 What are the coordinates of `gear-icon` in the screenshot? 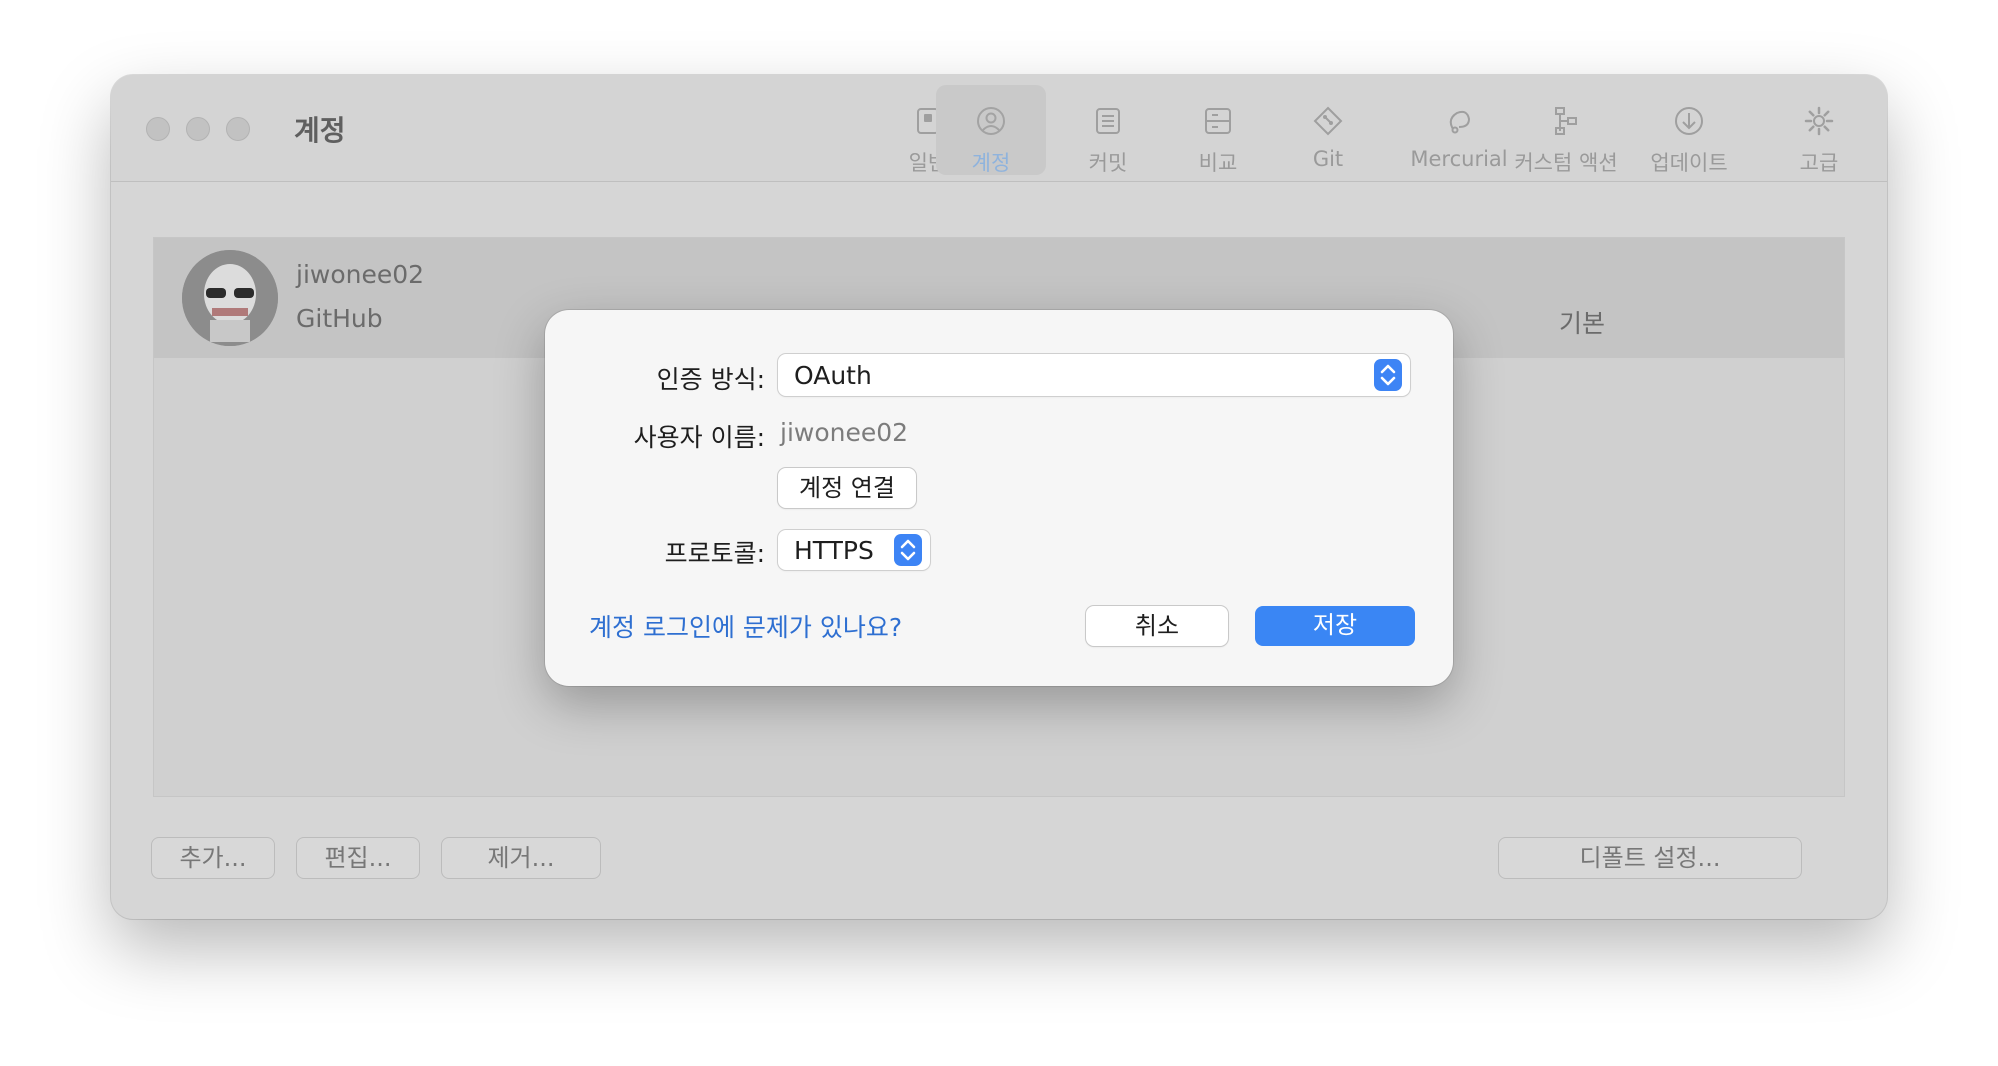 It's located at (1819, 121).